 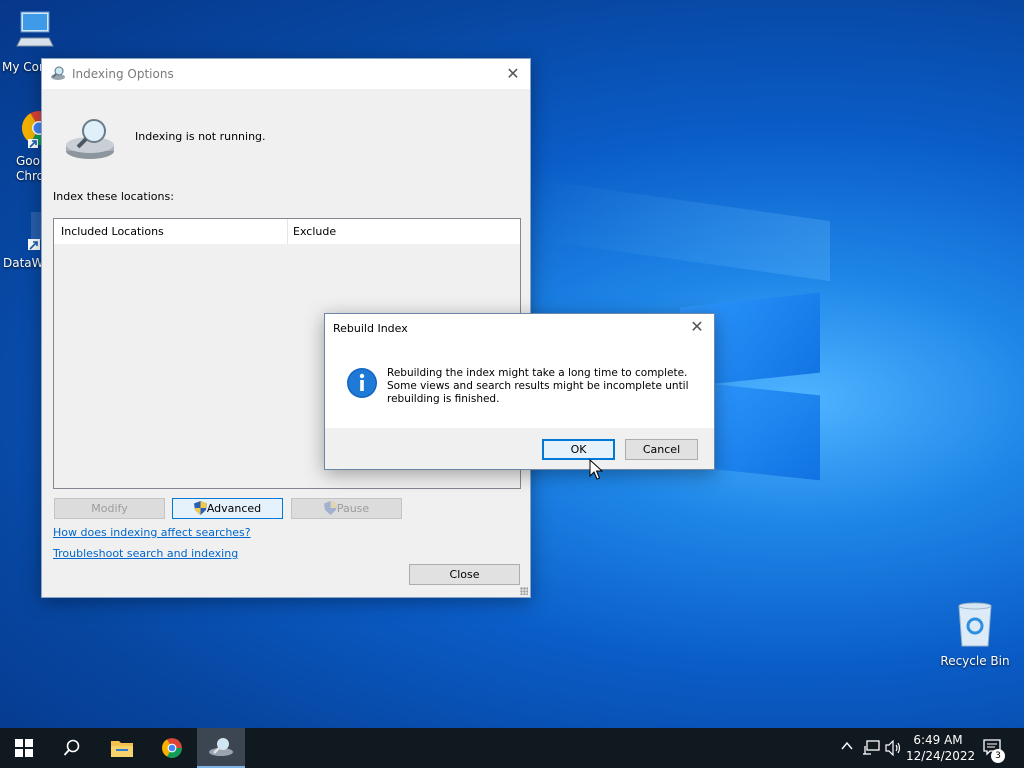 I want to click on indexing-options-titlebar: Indexing Options ✕, so click(x=286, y=74).